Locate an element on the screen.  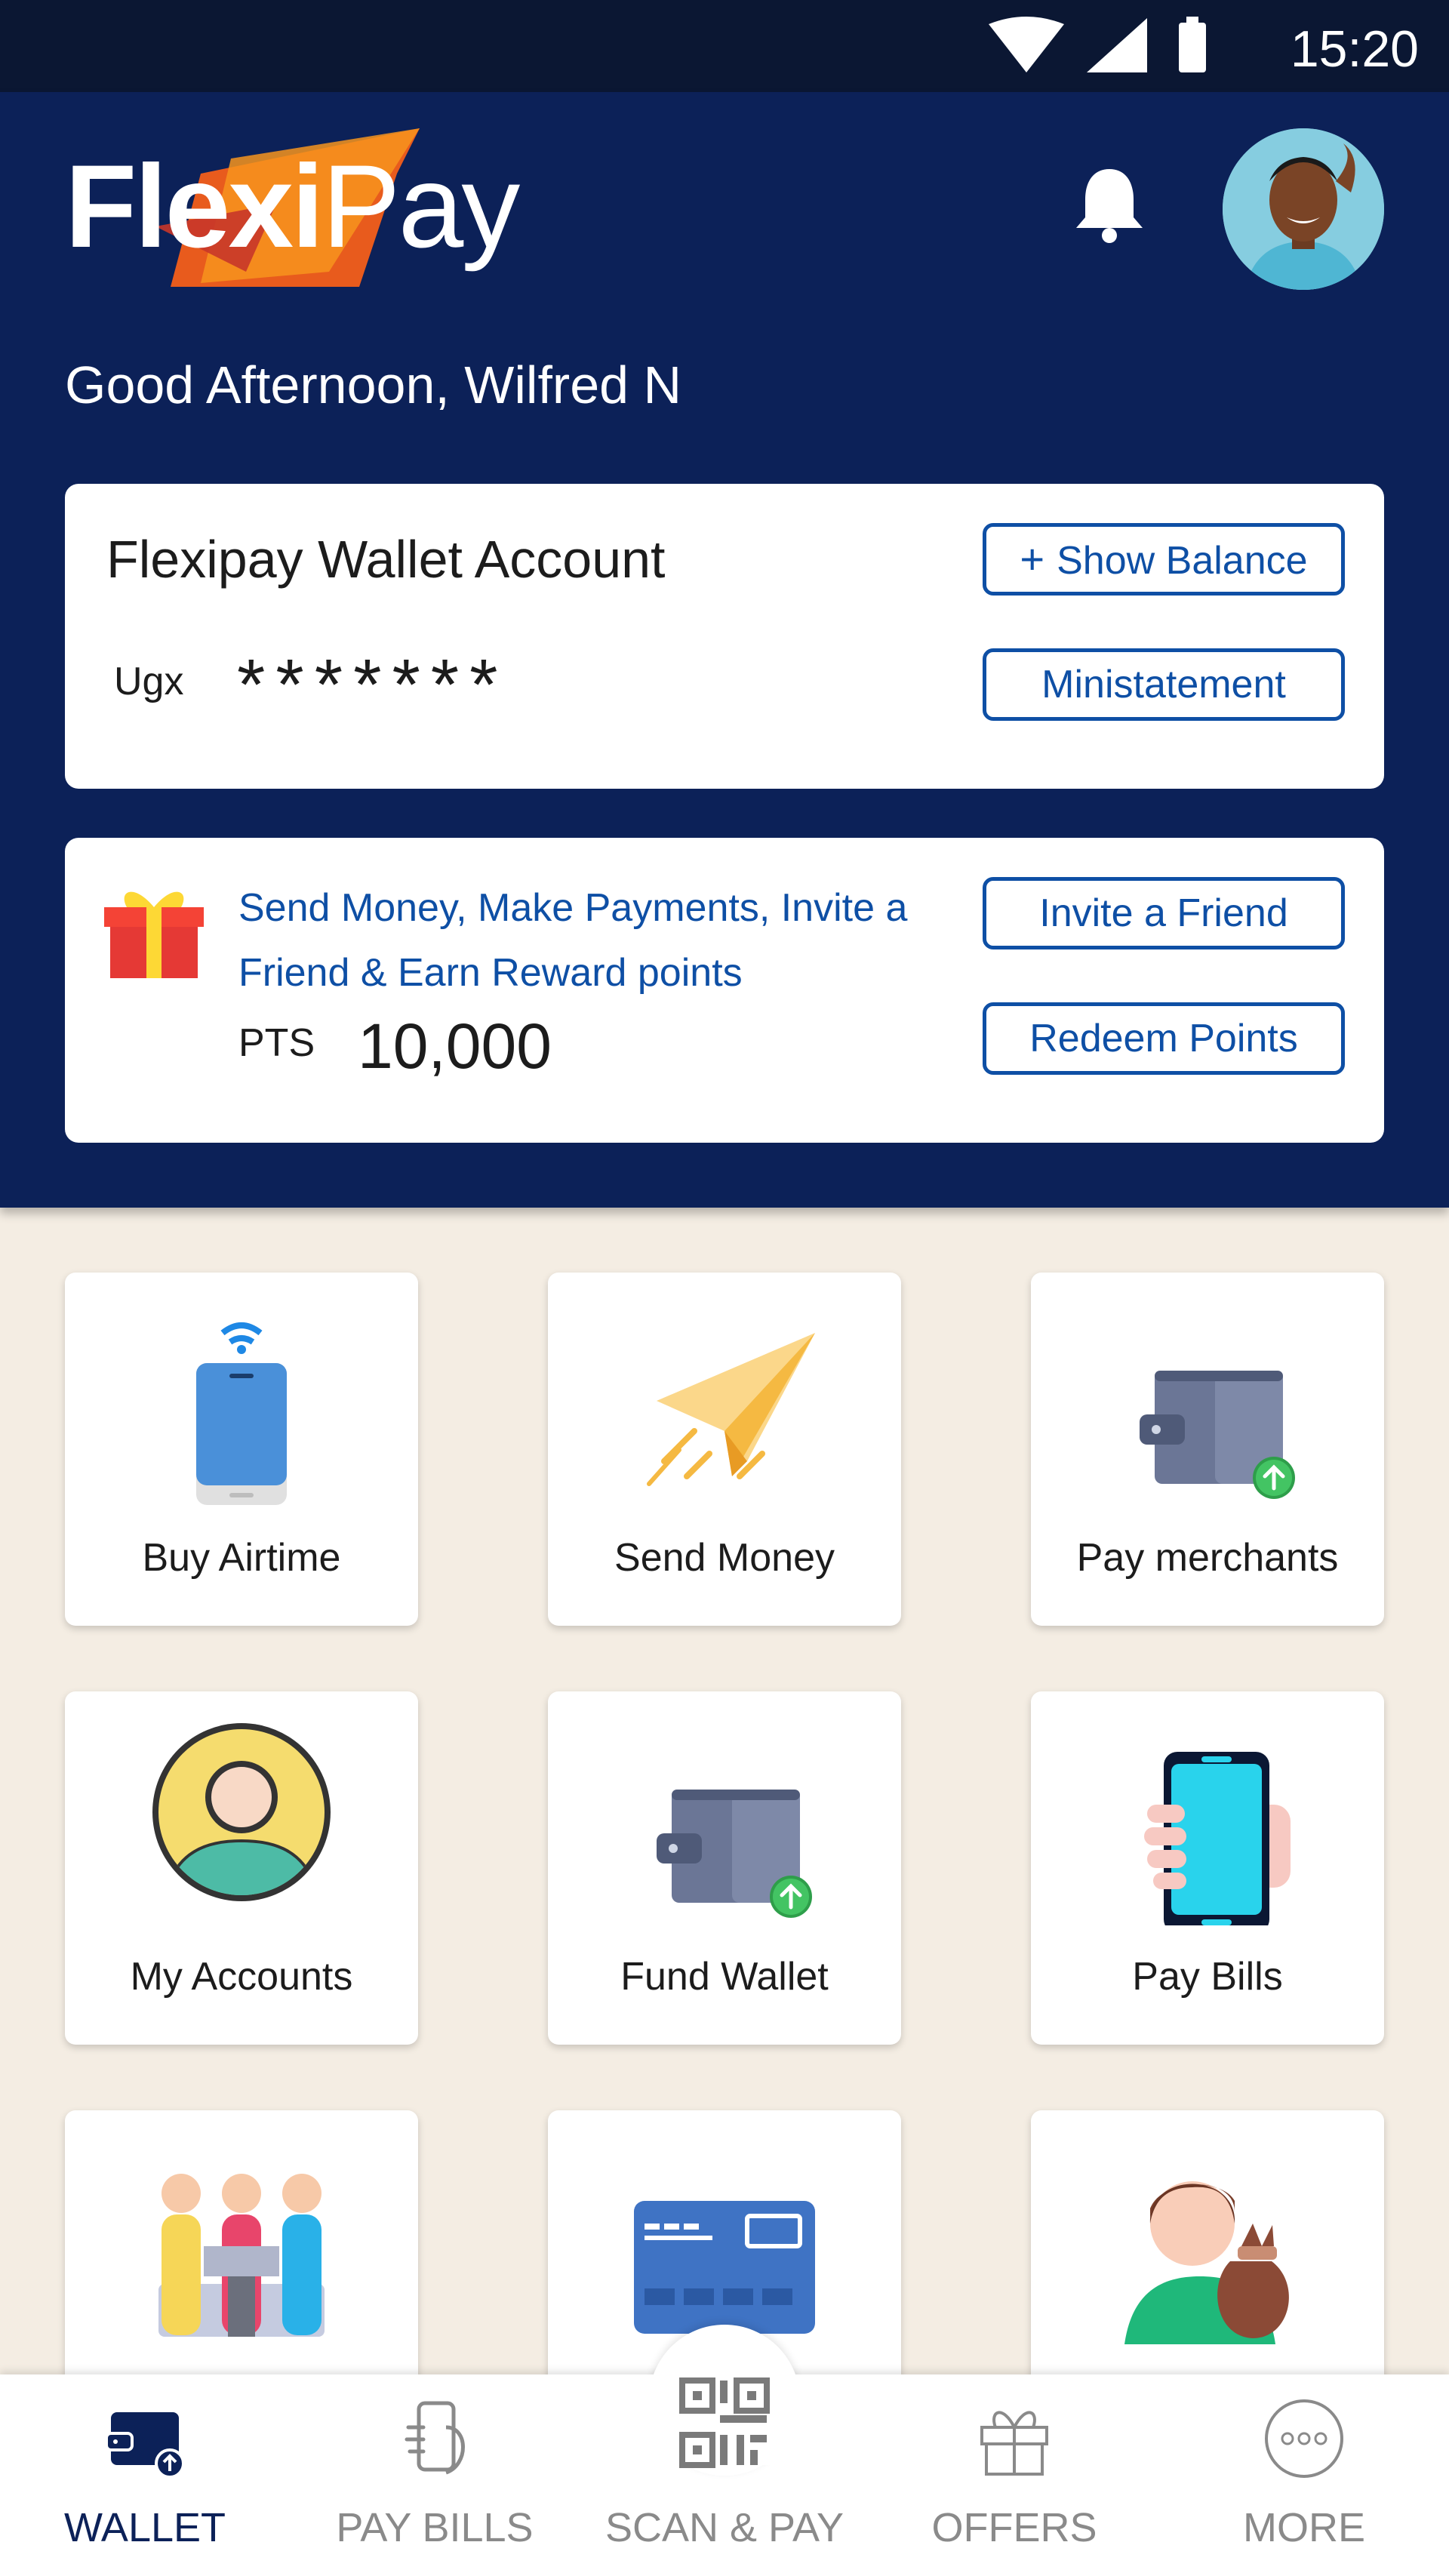
redeem-points-button: Redeem Points is located at coordinates (1164, 1038).